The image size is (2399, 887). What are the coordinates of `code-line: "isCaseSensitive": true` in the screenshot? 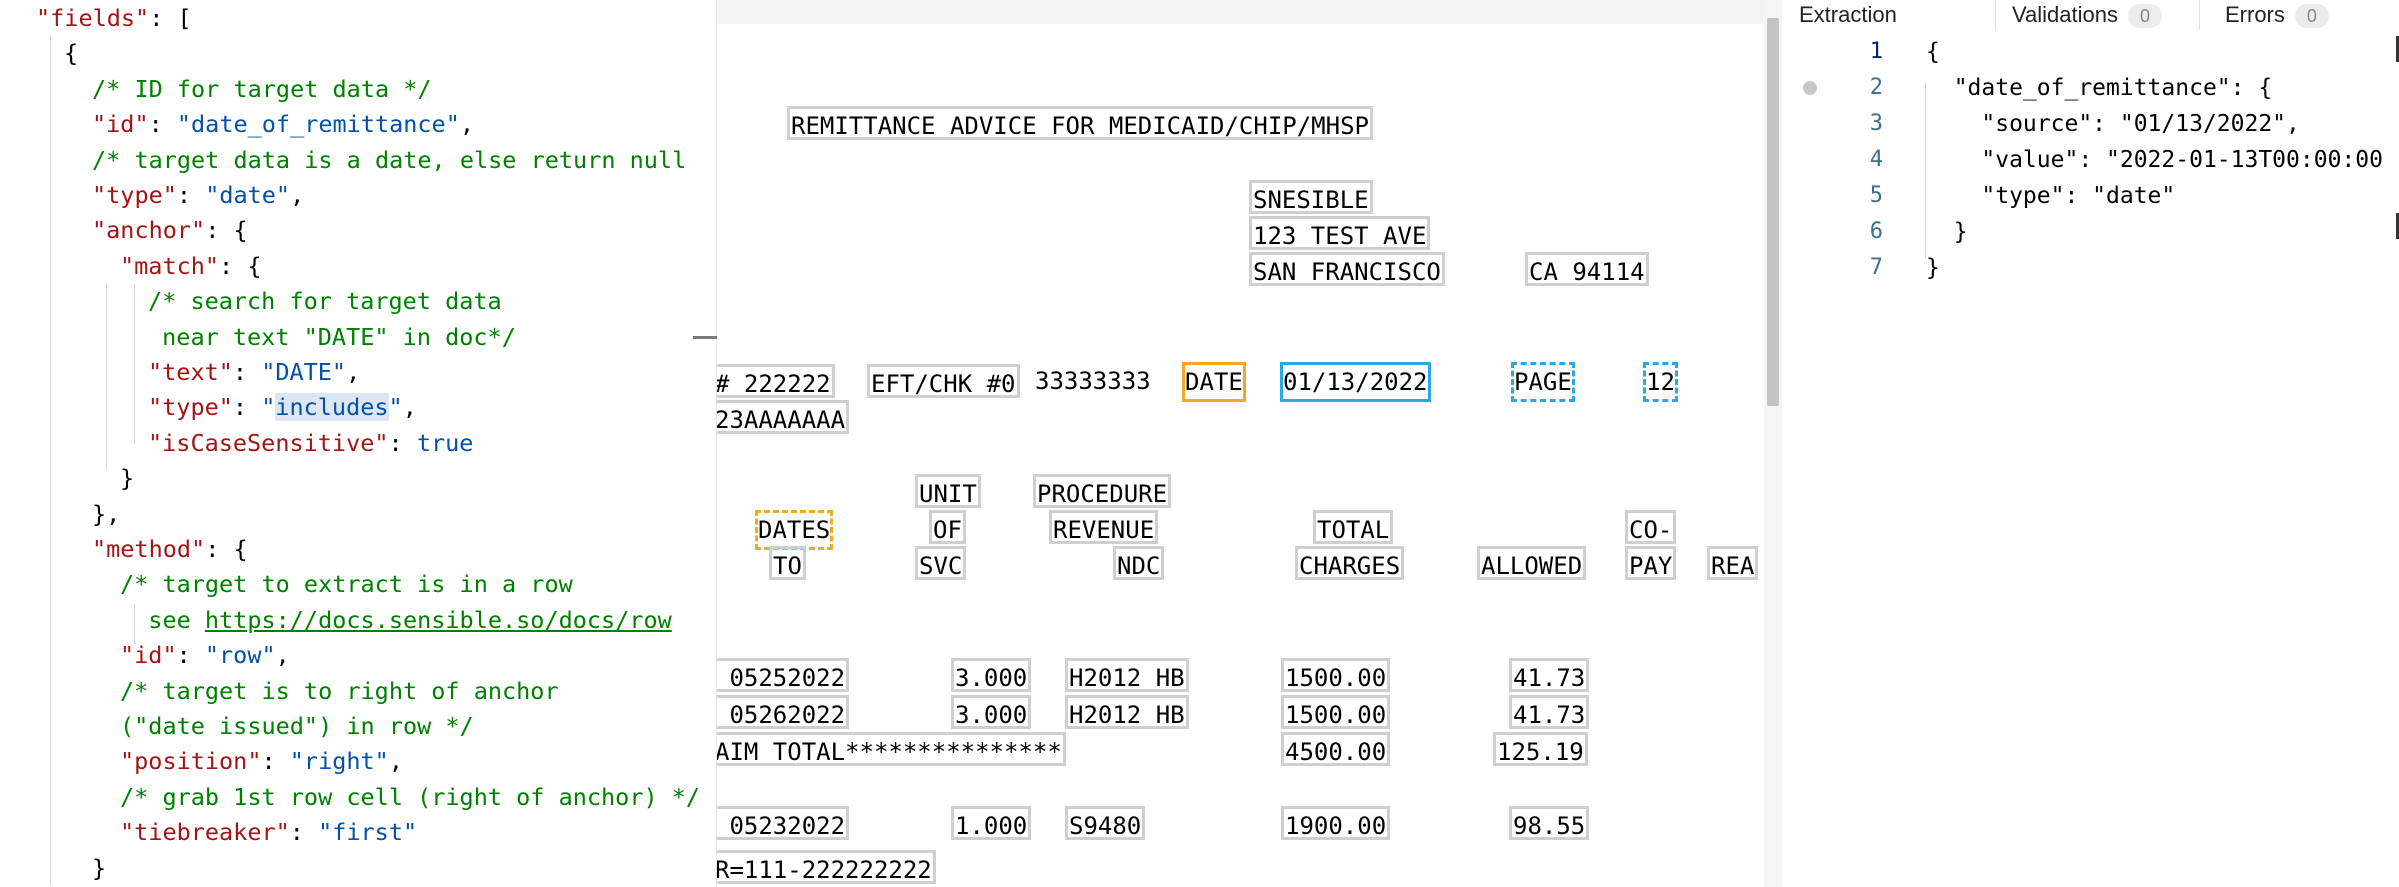 It's located at (310, 443).